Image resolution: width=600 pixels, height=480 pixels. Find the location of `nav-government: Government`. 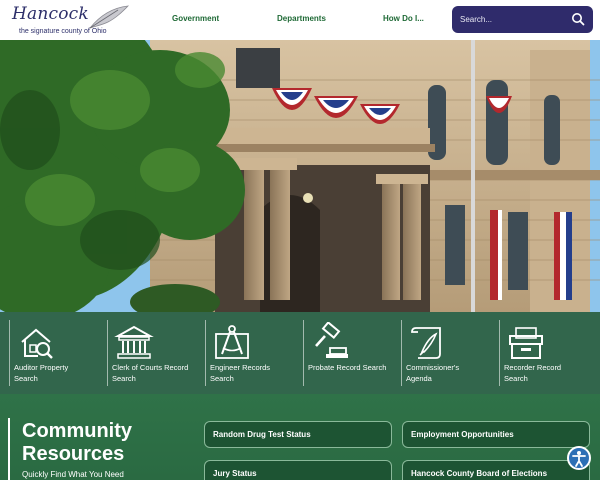

nav-government: Government is located at coordinates (195, 18).